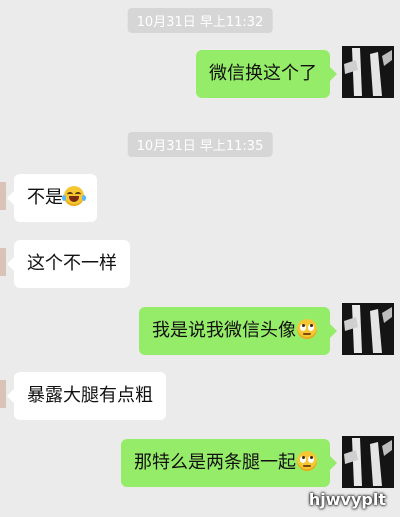 Image resolution: width=400 pixels, height=517 pixels. What do you see at coordinates (200, 20) in the screenshot?
I see `timestamp: 10月31日 早上11:32` at bounding box center [200, 20].